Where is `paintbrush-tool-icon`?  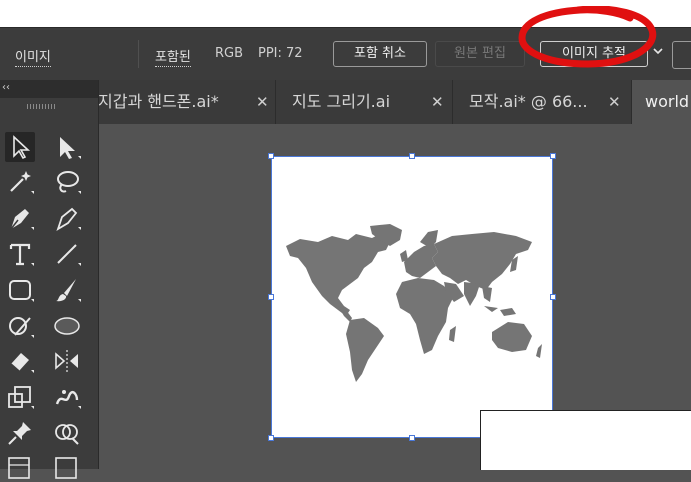 paintbrush-tool-icon is located at coordinates (67, 290).